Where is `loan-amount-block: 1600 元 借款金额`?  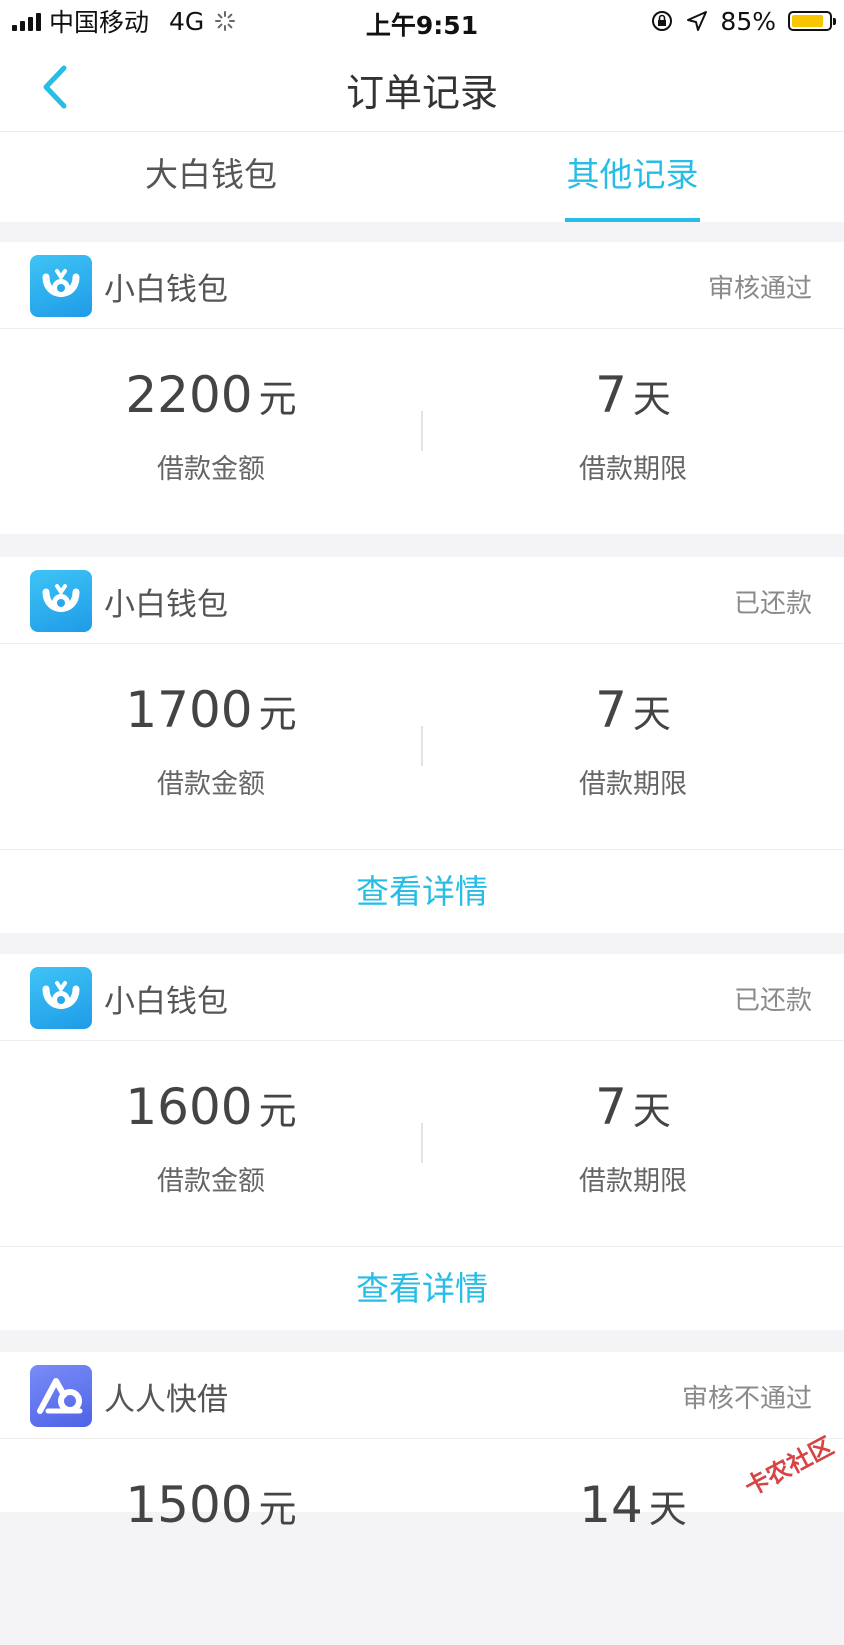
loan-amount-block: 1600 元 借款金额 is located at coordinates (211, 1119).